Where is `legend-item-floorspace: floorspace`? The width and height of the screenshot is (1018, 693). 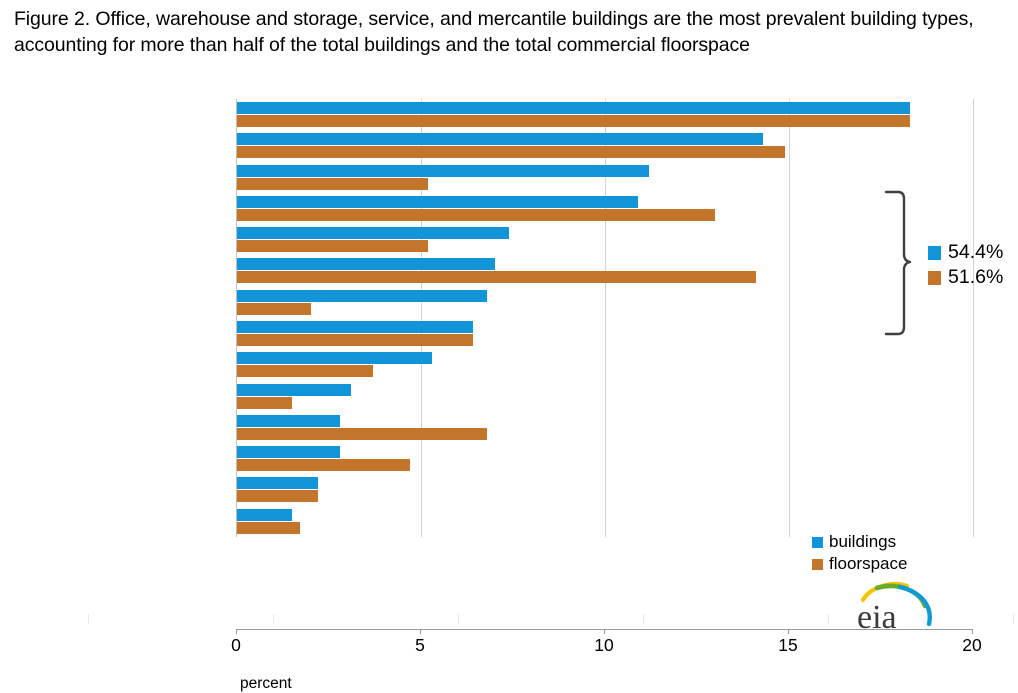
legend-item-floorspace: floorspace is located at coordinates (882, 564).